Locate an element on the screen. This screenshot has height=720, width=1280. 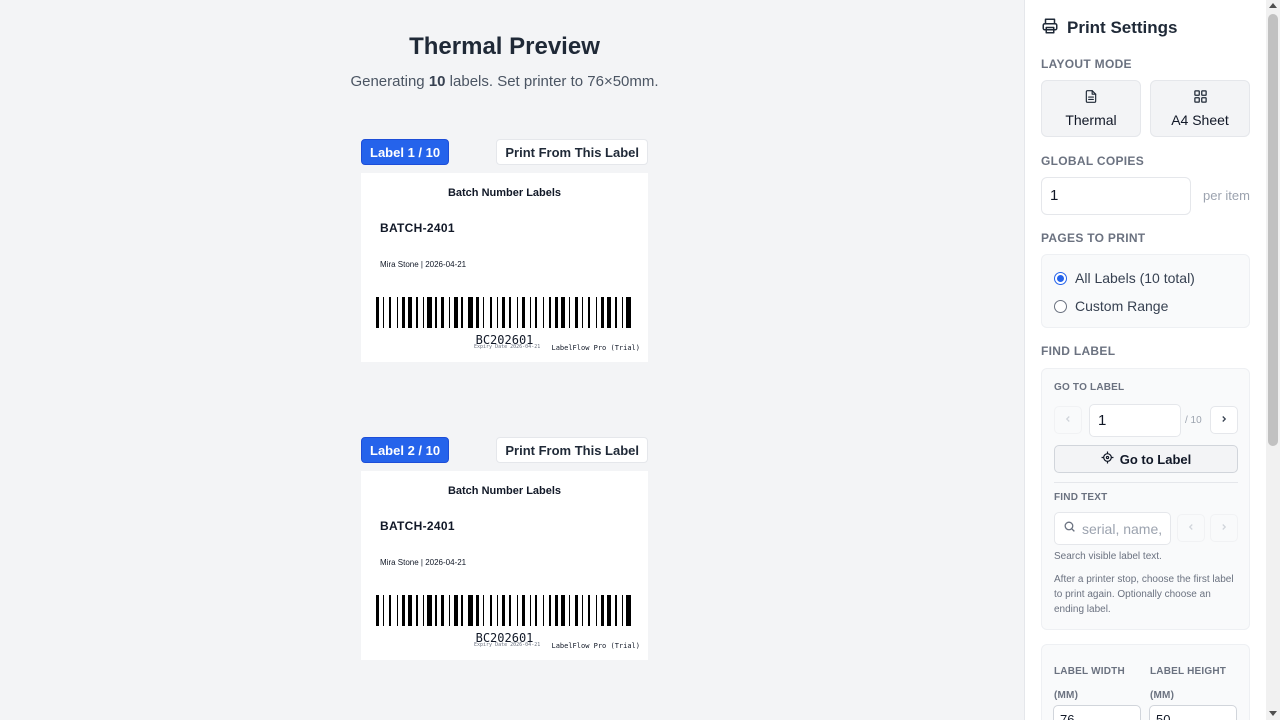
find-text-input is located at coordinates (1122, 528).